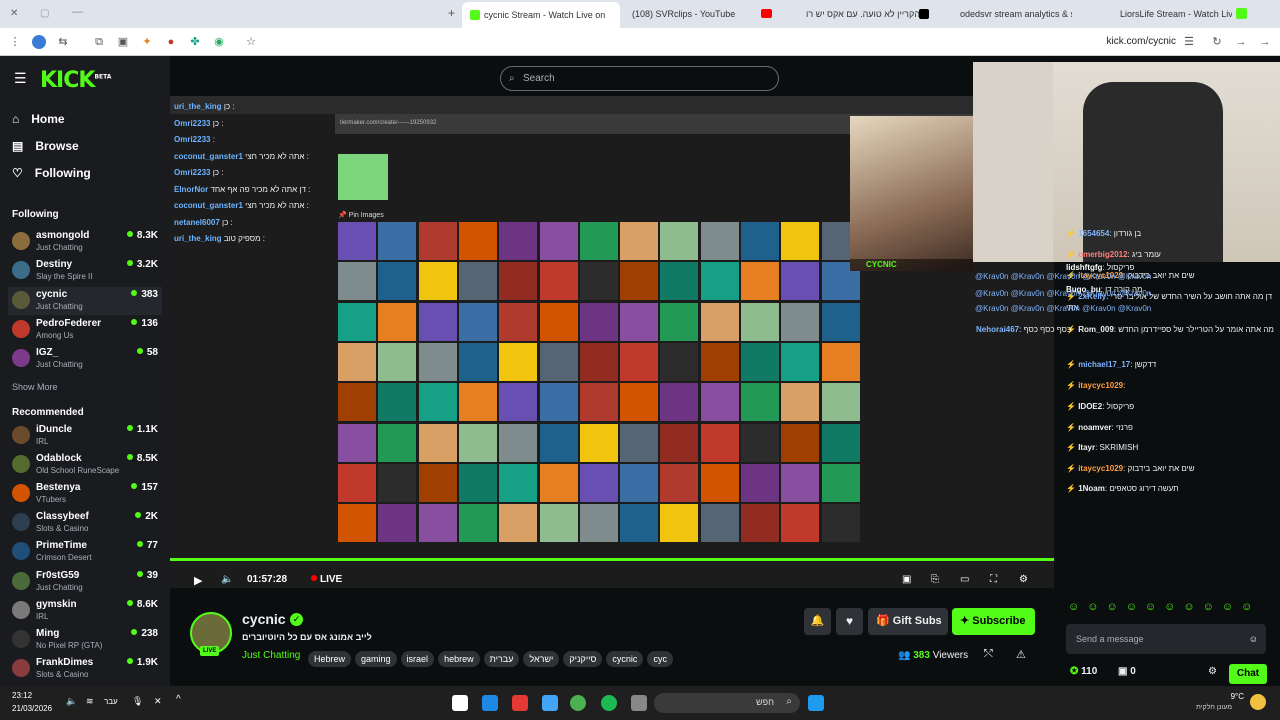  Describe the element at coordinates (660, 659) in the screenshot. I see `stream-tag: cyc` at that location.